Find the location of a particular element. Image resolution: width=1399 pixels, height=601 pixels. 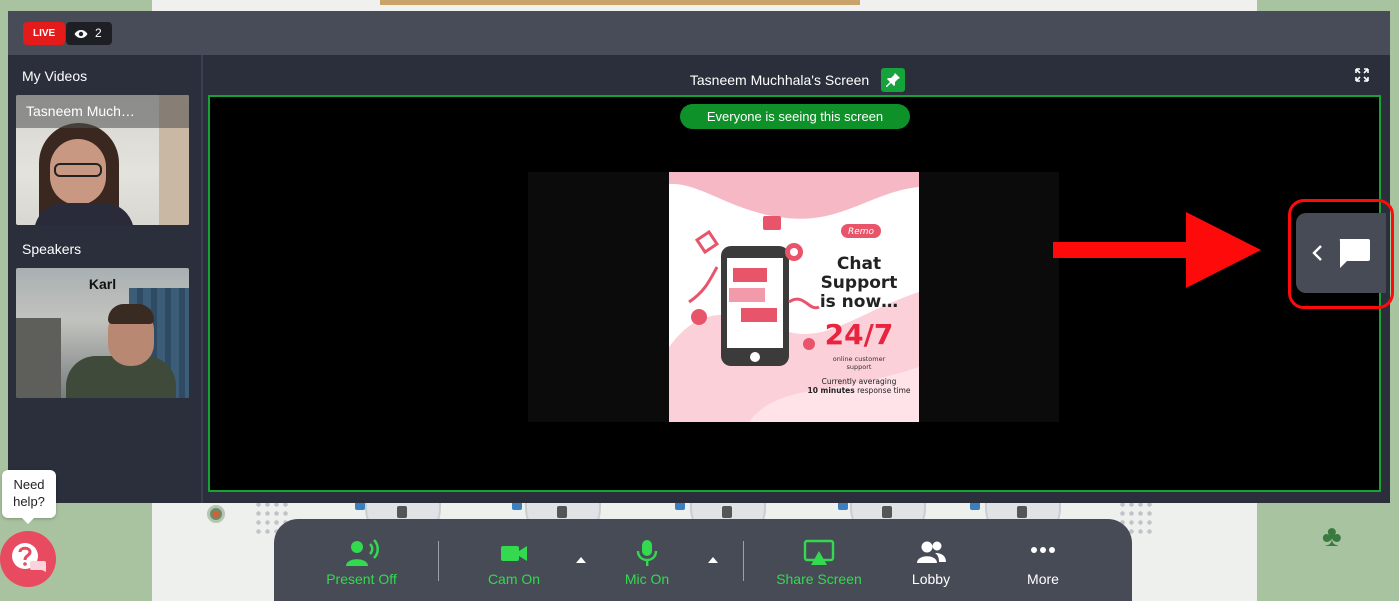

screen-title: Tasneem Muchhala's Screen is located at coordinates (779, 80).